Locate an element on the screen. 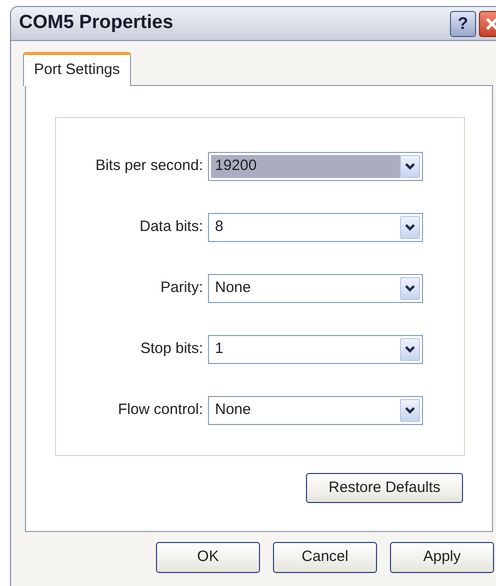  close-icon is located at coordinates (490, 24).